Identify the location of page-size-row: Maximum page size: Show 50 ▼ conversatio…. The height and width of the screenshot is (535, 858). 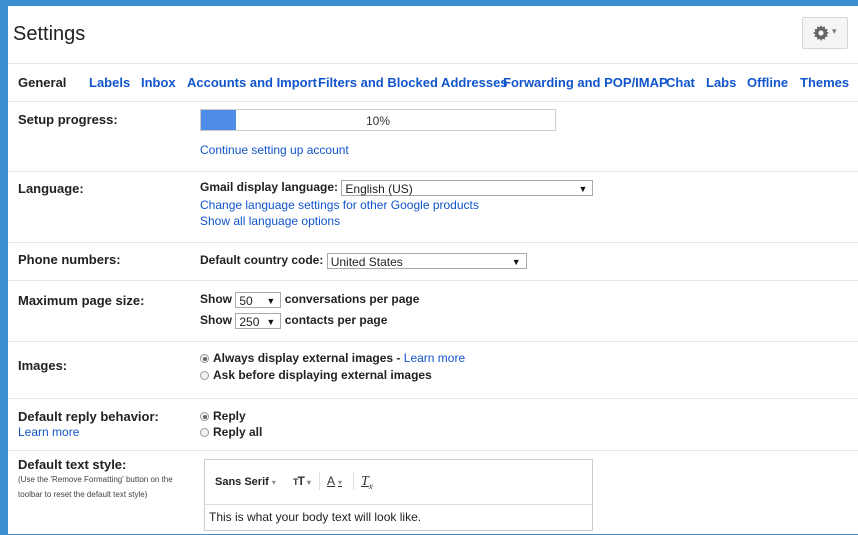
(433, 310).